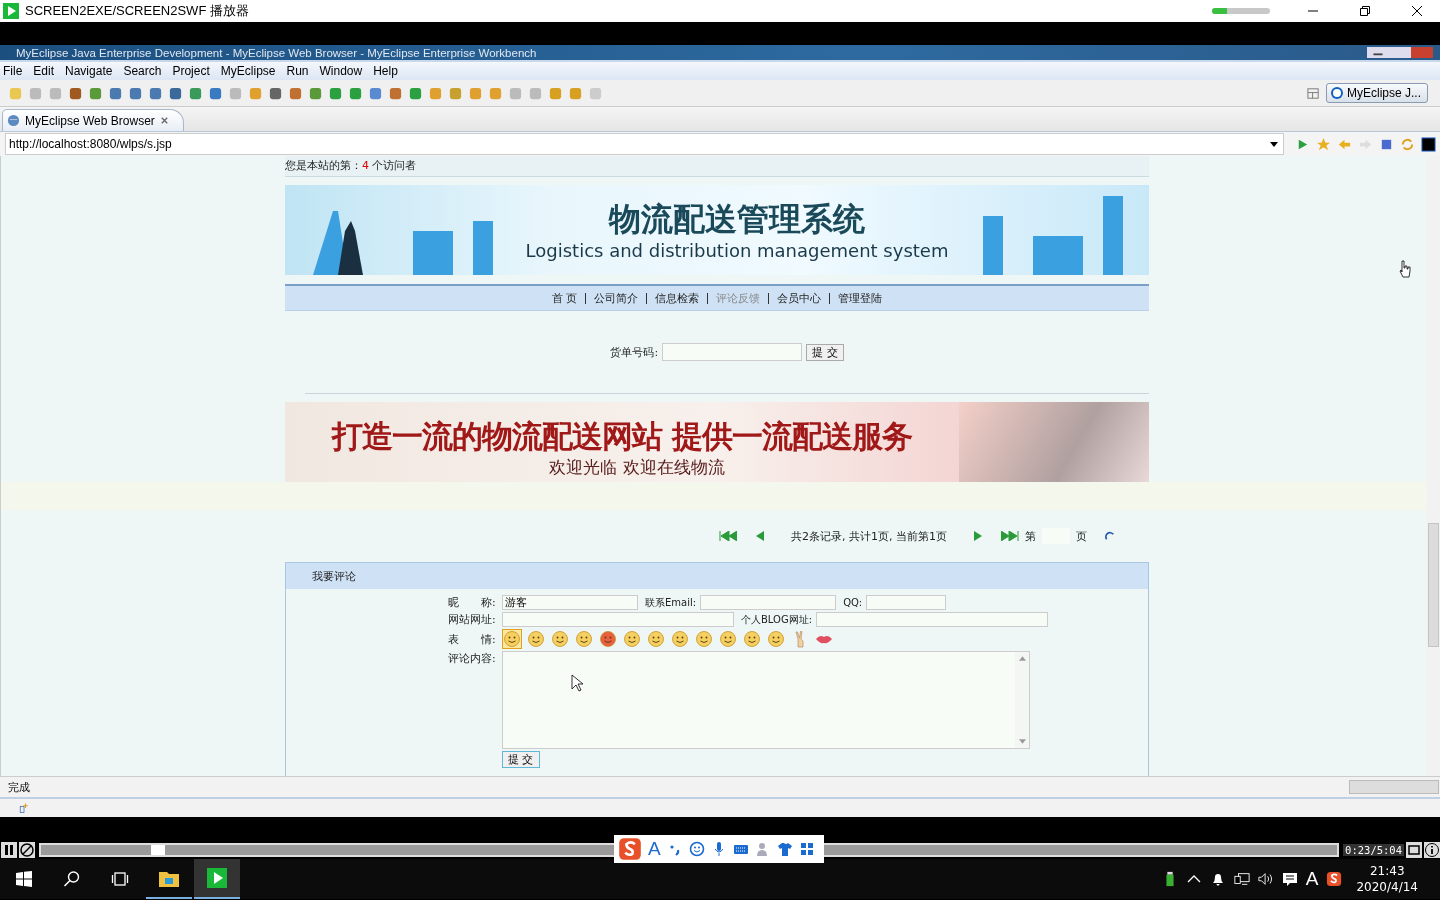  Describe the element at coordinates (1030, 536) in the screenshot. I see `page-prefix: 第` at that location.